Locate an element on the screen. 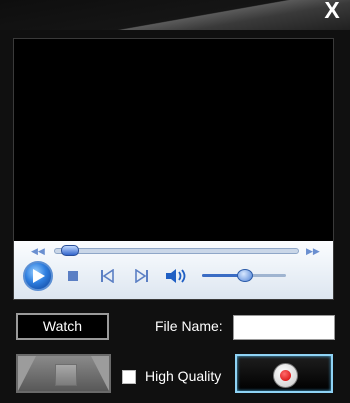  seek-bar is located at coordinates (176, 251).